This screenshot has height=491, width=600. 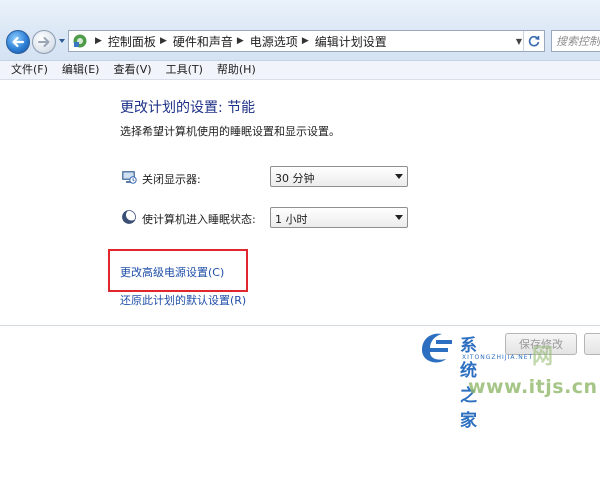 I want to click on breadcrumb-control-panel: 控制面板, so click(x=132, y=41).